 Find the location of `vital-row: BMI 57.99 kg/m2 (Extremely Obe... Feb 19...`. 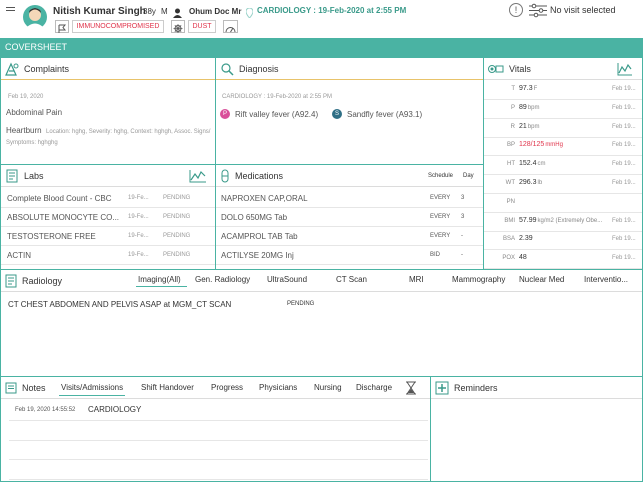

vital-row: BMI 57.99 kg/m2 (Extremely Obe... Feb 19... is located at coordinates (563, 222).